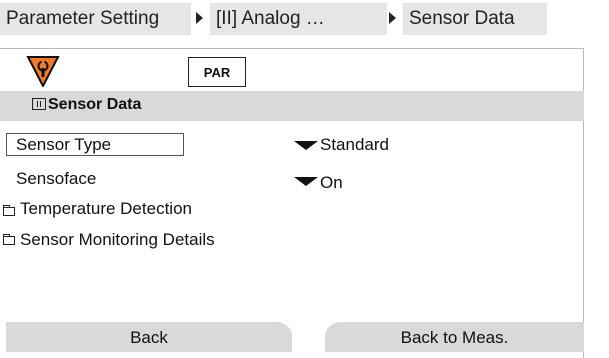 This screenshot has width=609, height=358. Describe the element at coordinates (95, 19) in the screenshot. I see `breadcrumb-item-parameter-setting: Parameter Setting` at that location.